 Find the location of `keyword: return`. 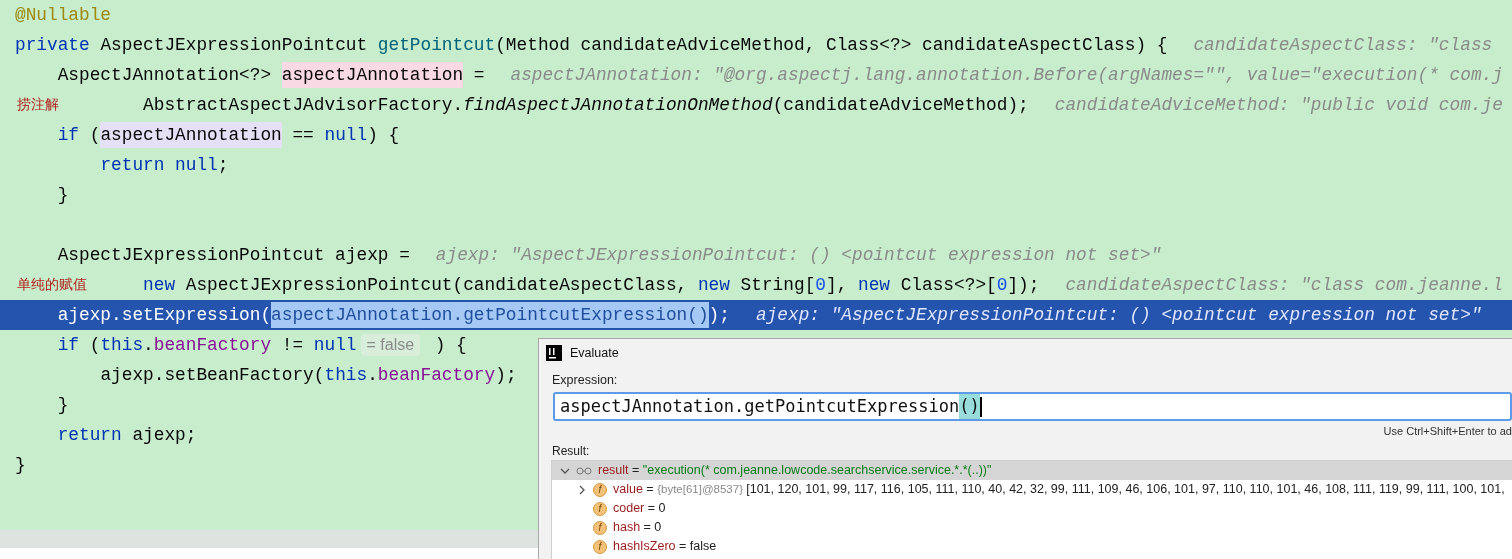

keyword: return is located at coordinates (89, 435).